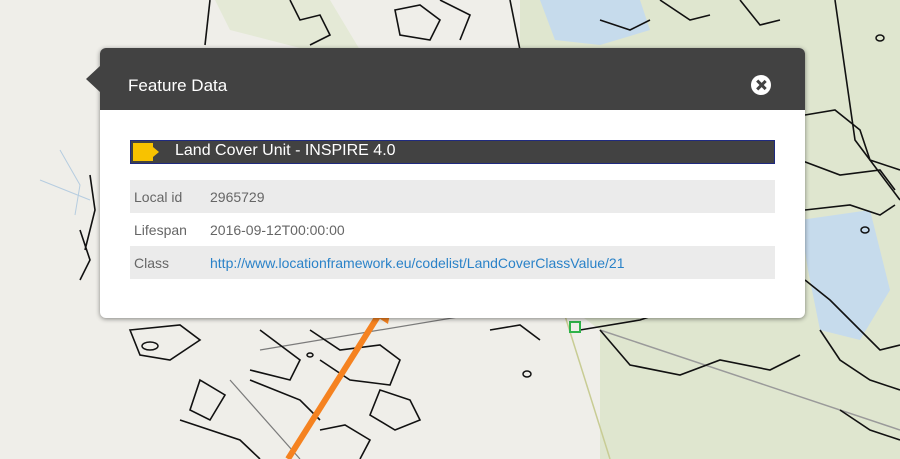 The image size is (900, 459). What do you see at coordinates (160, 230) in the screenshot?
I see `attribute-key: Lifespan` at bounding box center [160, 230].